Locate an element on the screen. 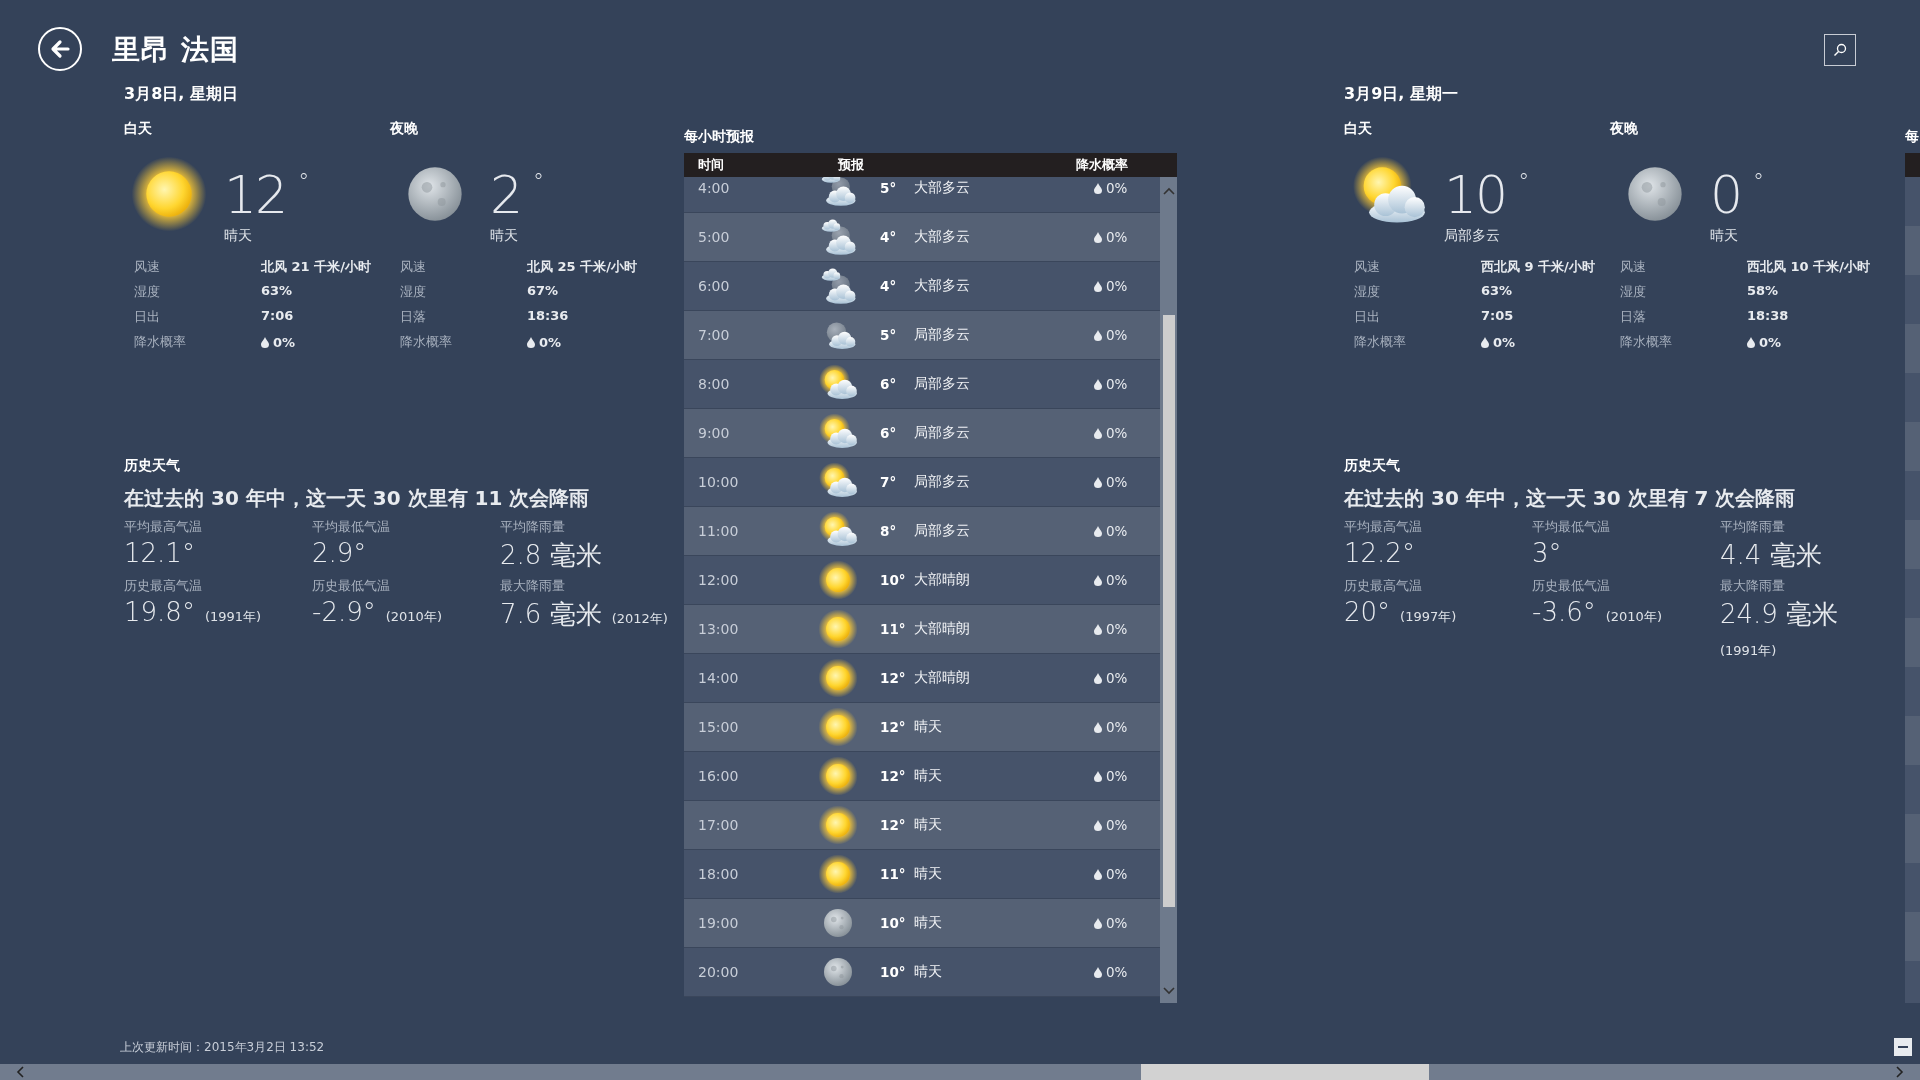 The width and height of the screenshot is (1920, 1080). hour-time: 18:00 is located at coordinates (718, 874).